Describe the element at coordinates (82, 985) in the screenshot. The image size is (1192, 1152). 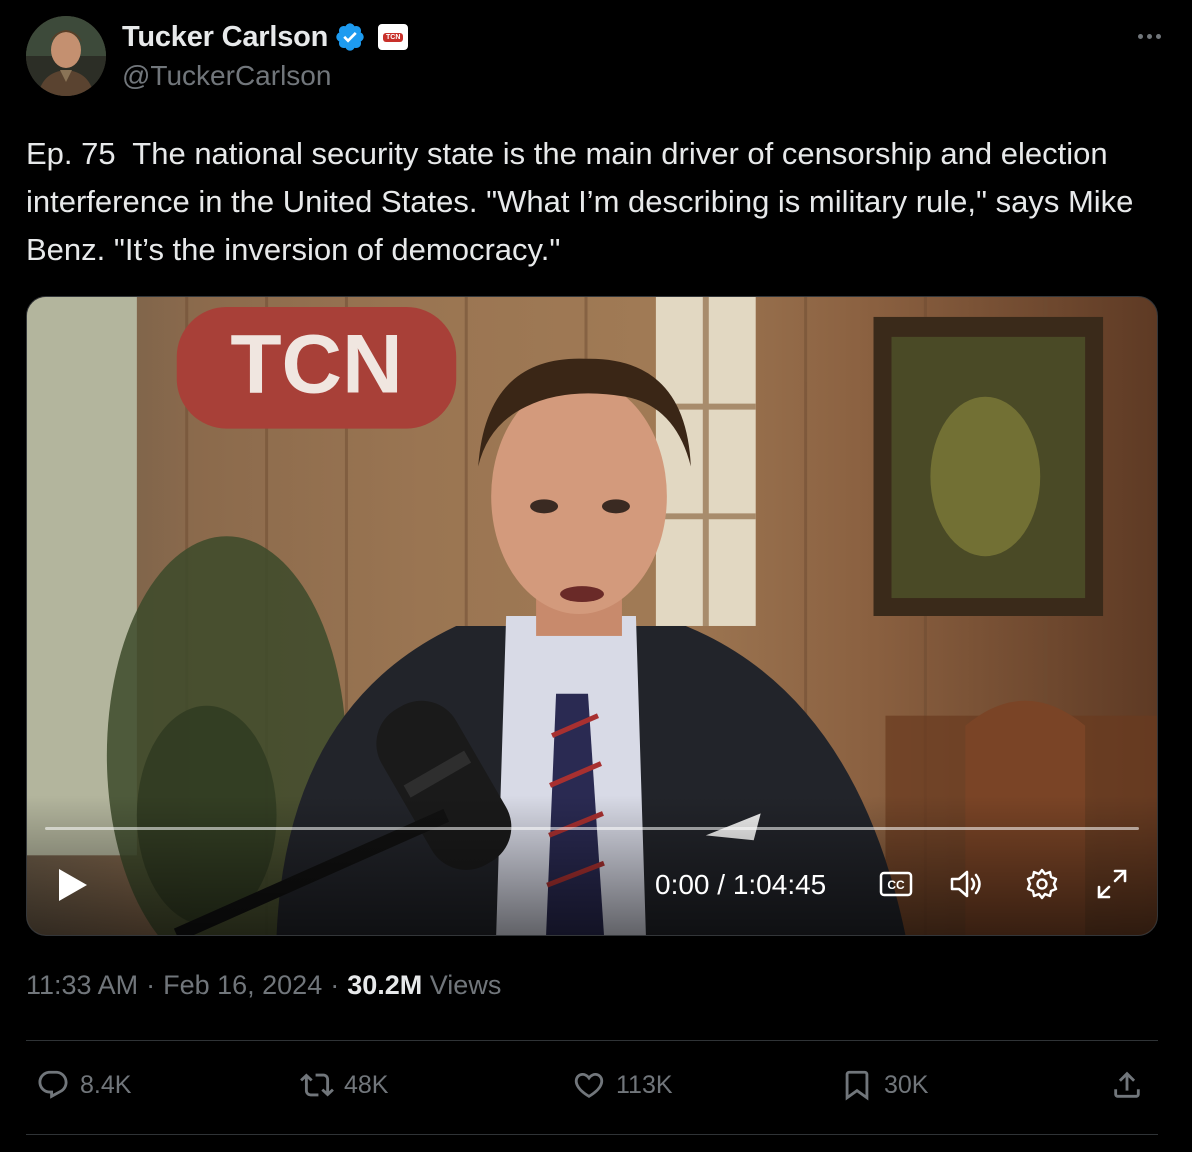
I see `tweet-time: 11:33 AM` at that location.